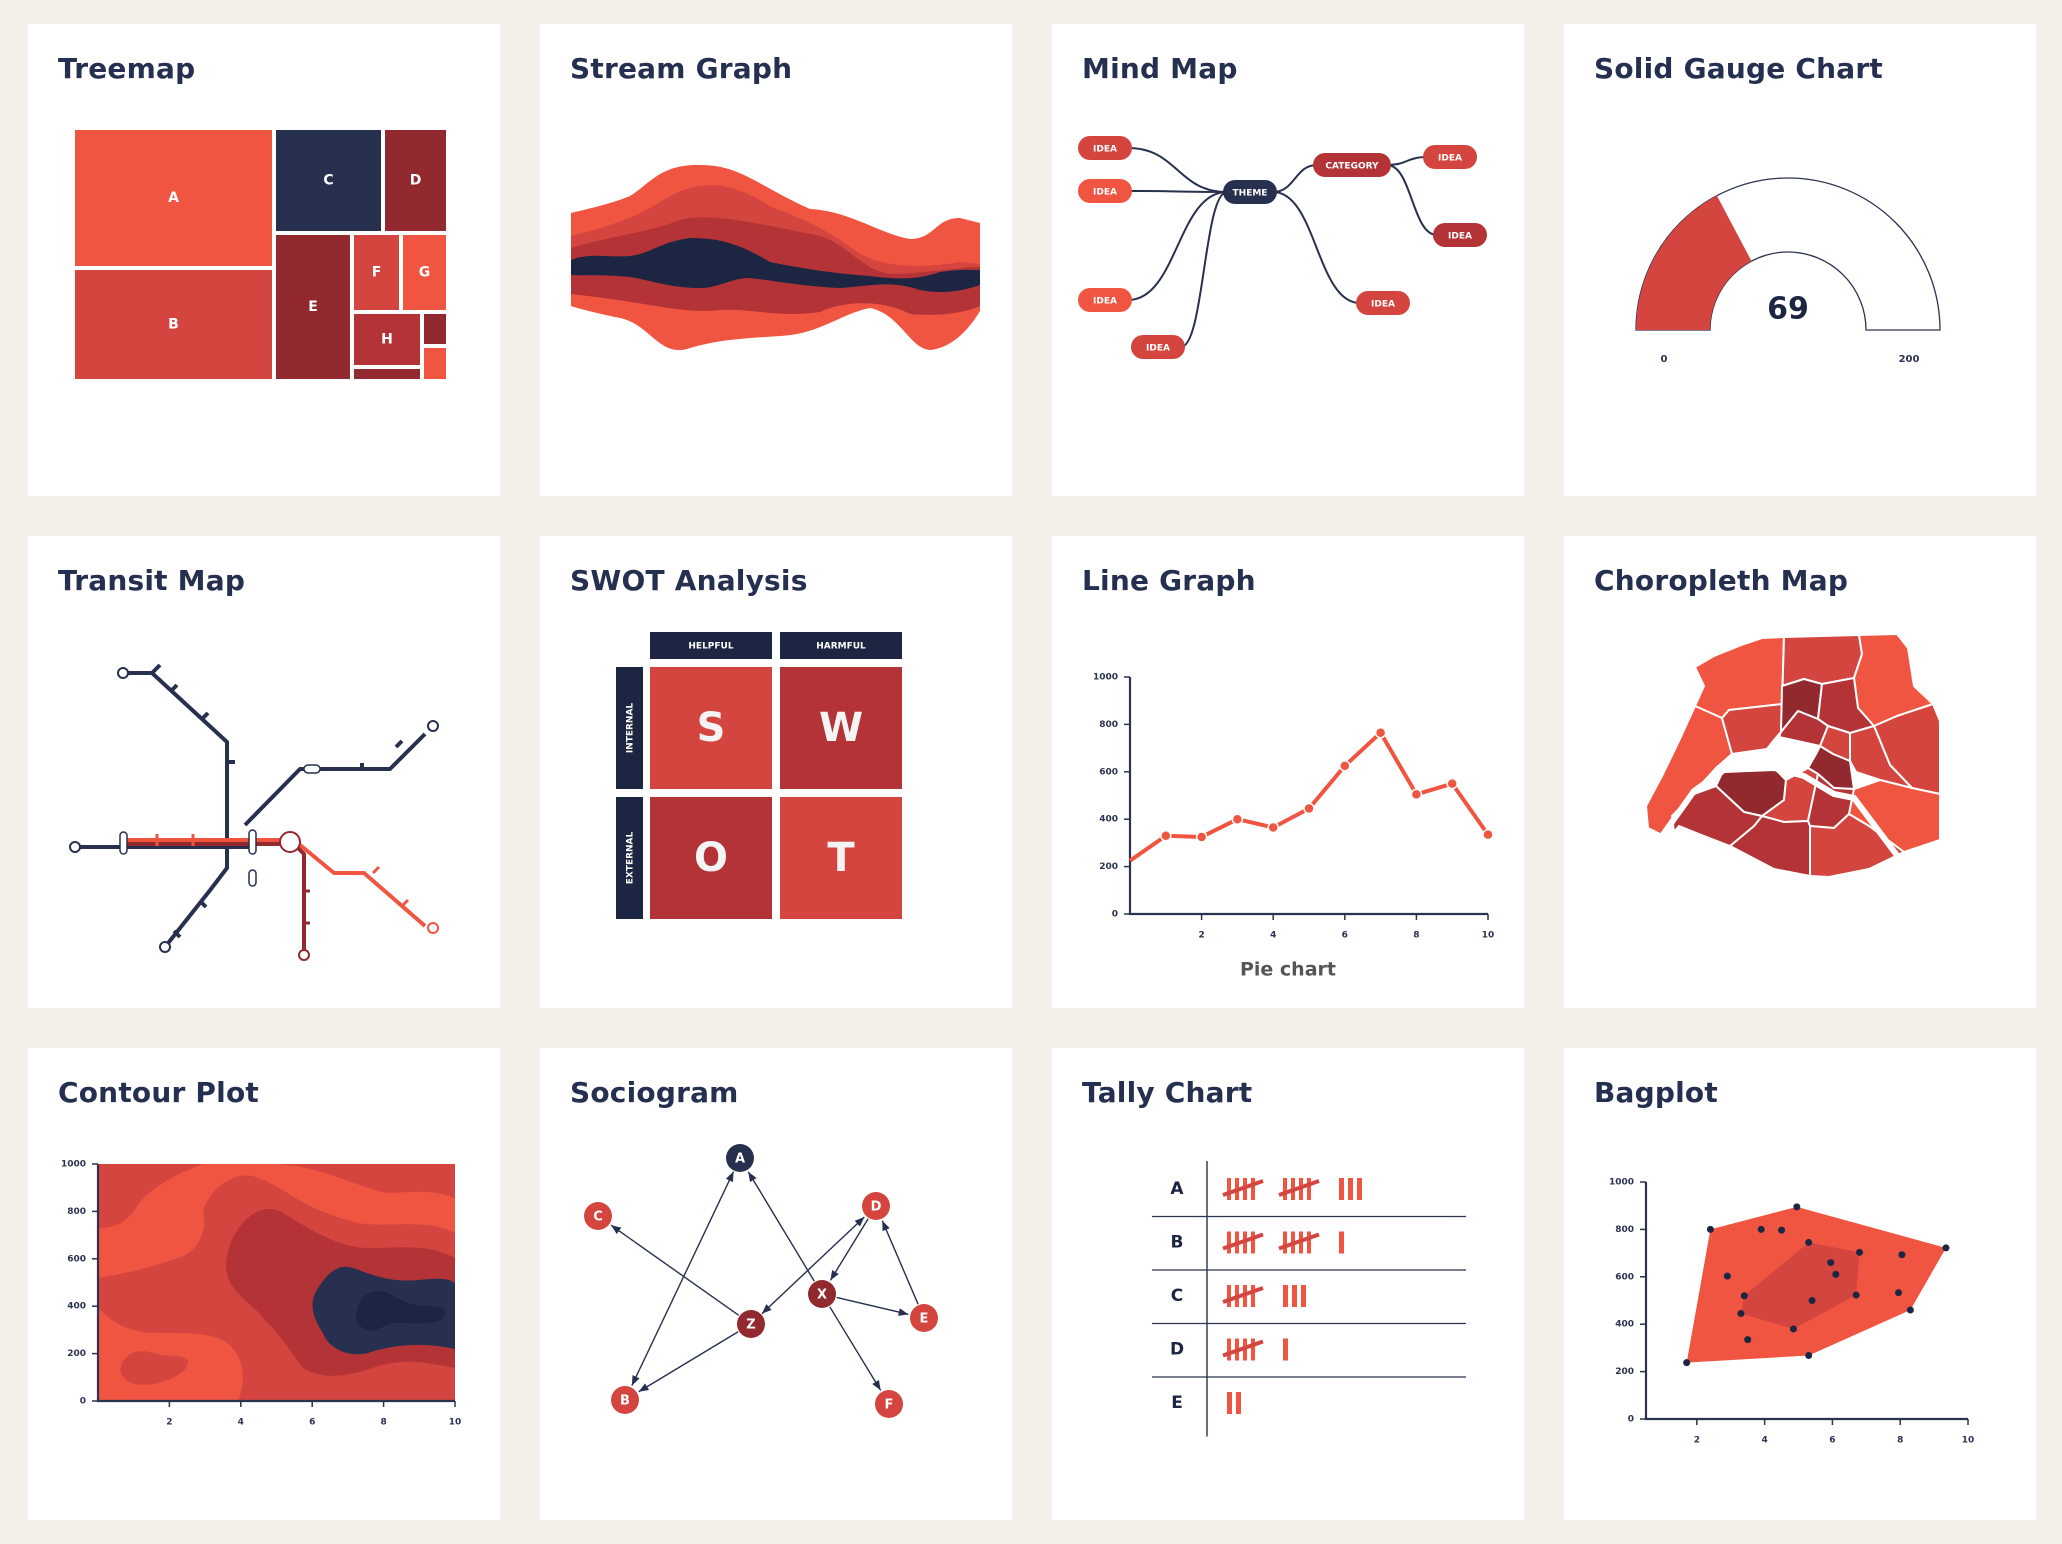 The width and height of the screenshot is (2062, 1544). I want to click on line-series, so click(1309, 796).